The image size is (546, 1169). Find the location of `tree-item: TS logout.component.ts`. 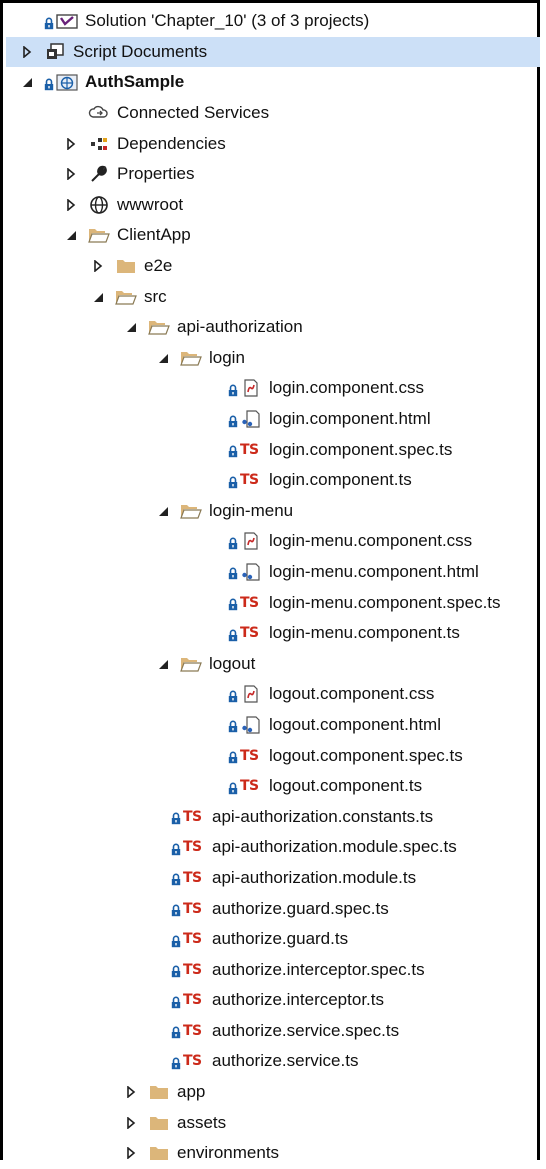

tree-item: TS logout.component.ts is located at coordinates (273, 786).